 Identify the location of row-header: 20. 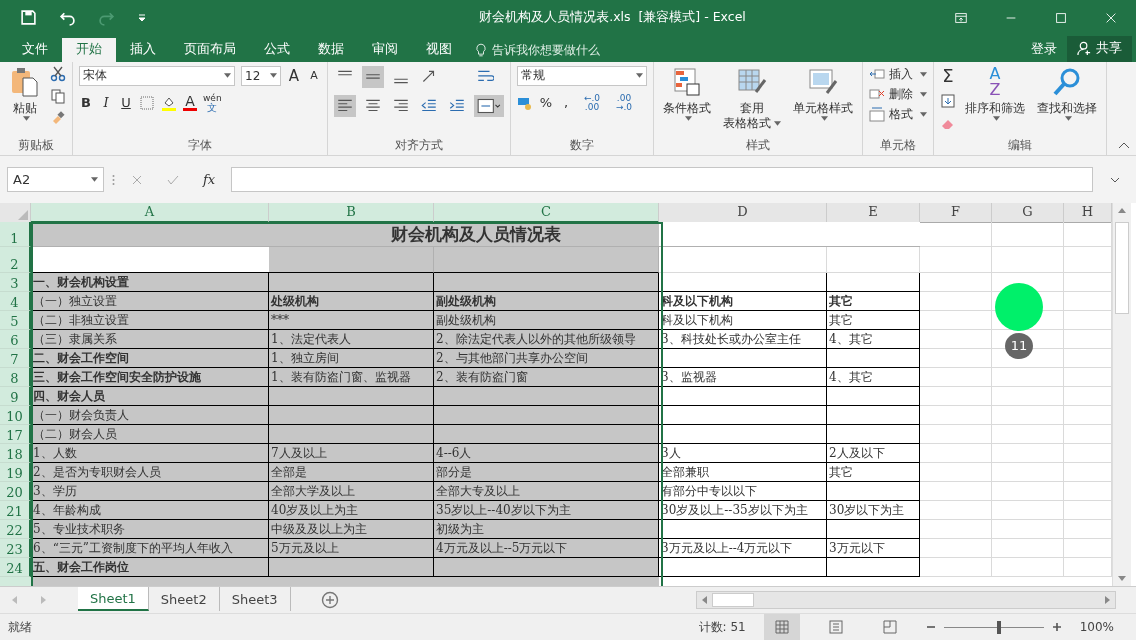
(15, 492).